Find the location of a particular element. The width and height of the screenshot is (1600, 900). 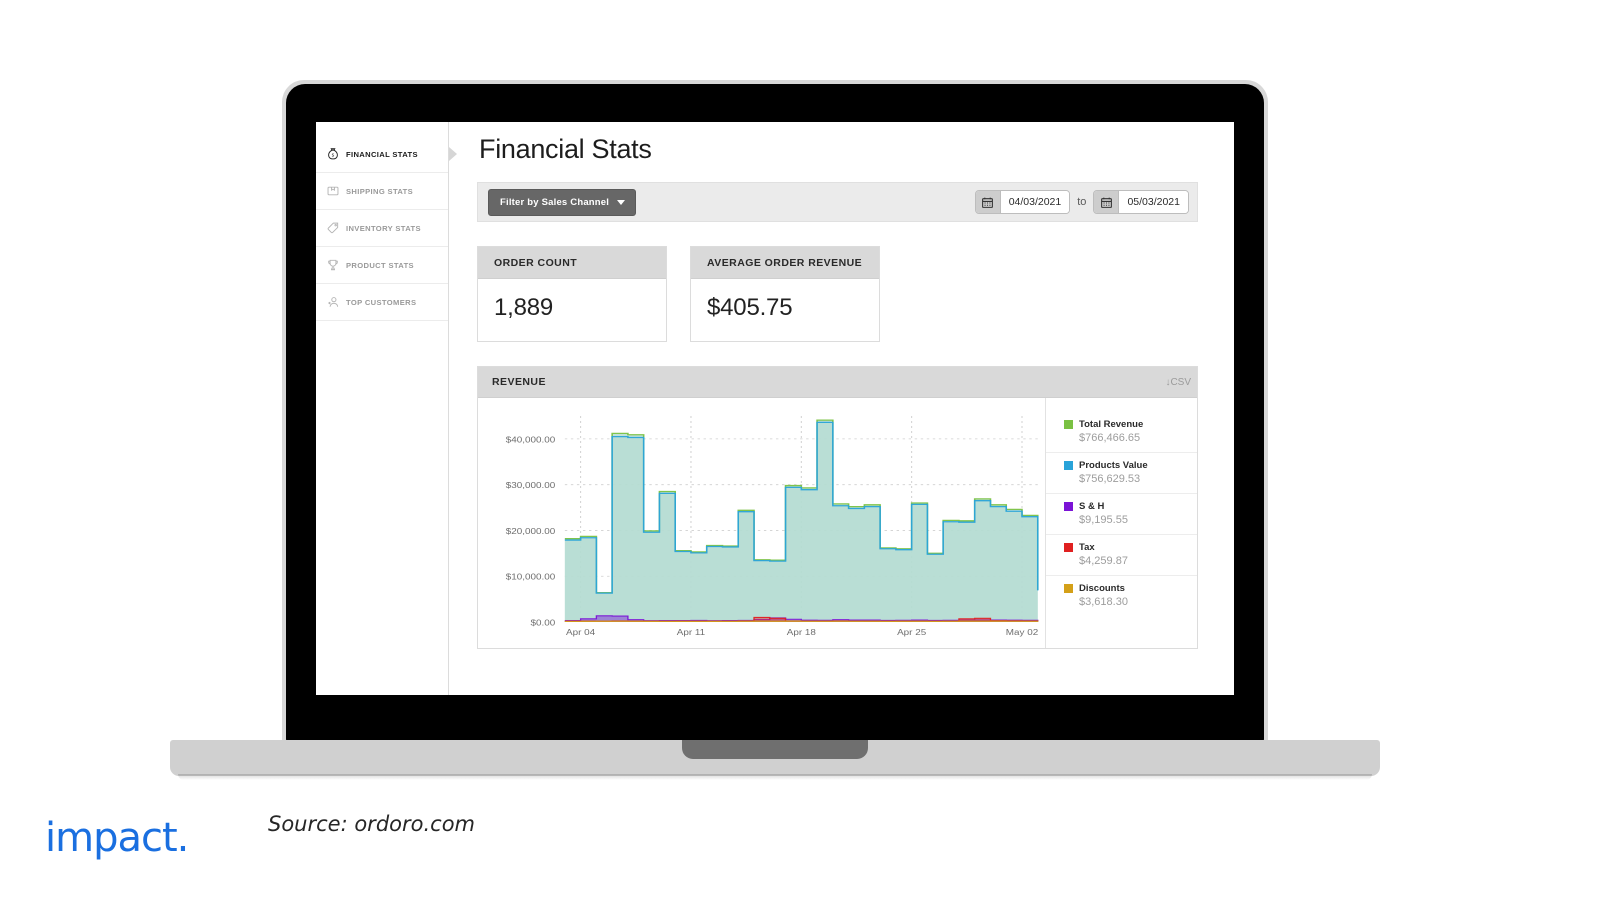

laptop-base-shadow is located at coordinates (775, 777).